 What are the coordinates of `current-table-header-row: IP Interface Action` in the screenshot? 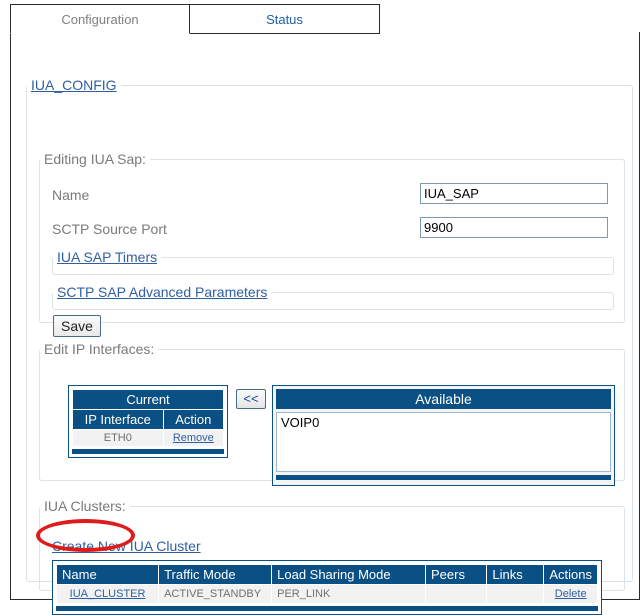 It's located at (148, 419).